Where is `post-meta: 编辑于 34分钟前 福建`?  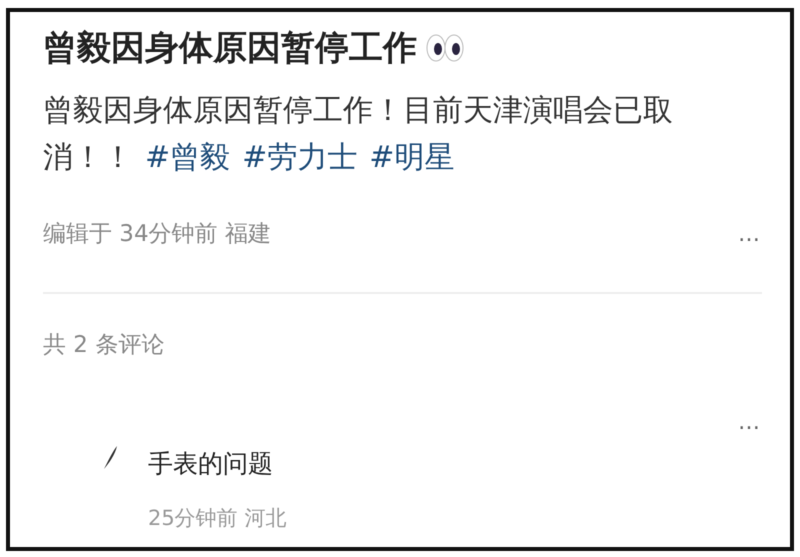 post-meta: 编辑于 34分钟前 福建 is located at coordinates (157, 235).